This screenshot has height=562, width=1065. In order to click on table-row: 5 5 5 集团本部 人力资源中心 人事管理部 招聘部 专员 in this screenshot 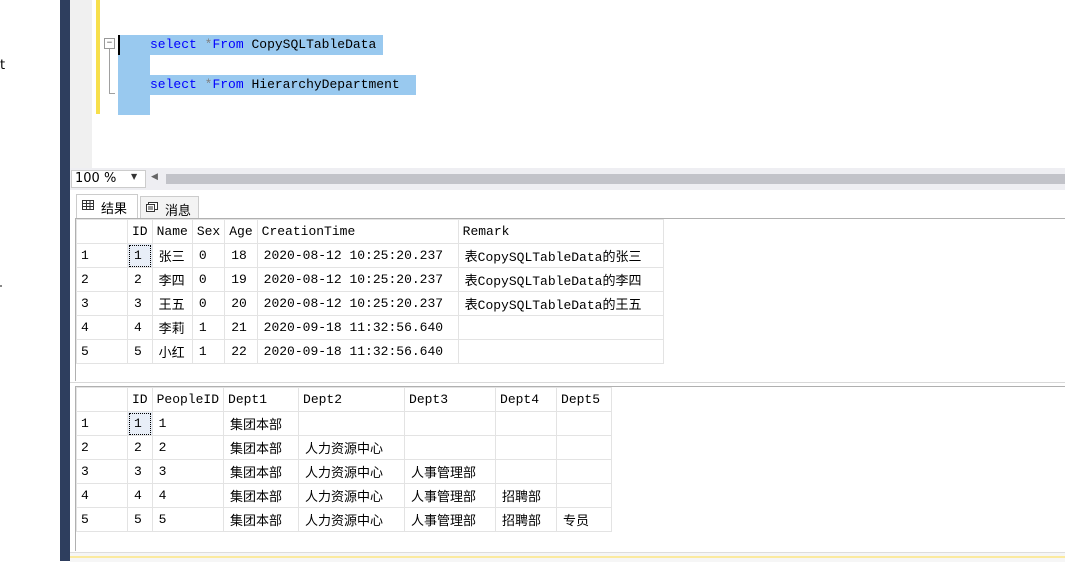, I will do `click(344, 519)`.